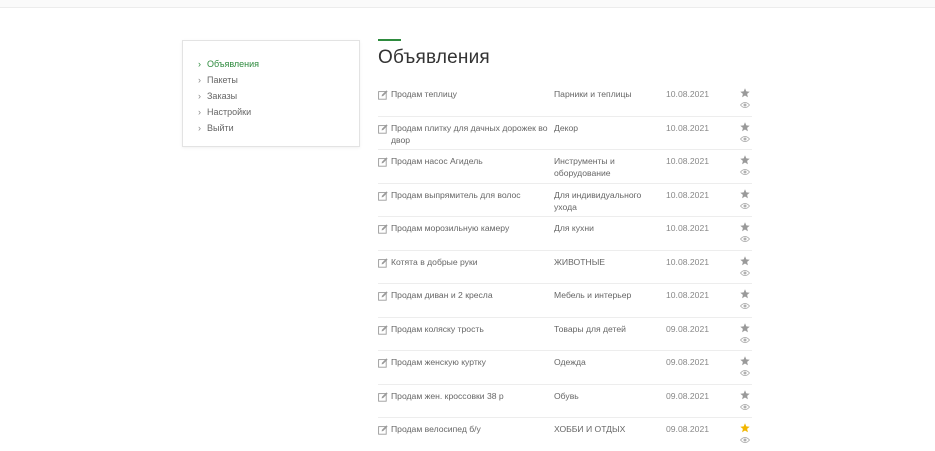 The height and width of the screenshot is (451, 935). What do you see at coordinates (471, 429) in the screenshot?
I see `ad-title-link: Продам велосипед б/у` at bounding box center [471, 429].